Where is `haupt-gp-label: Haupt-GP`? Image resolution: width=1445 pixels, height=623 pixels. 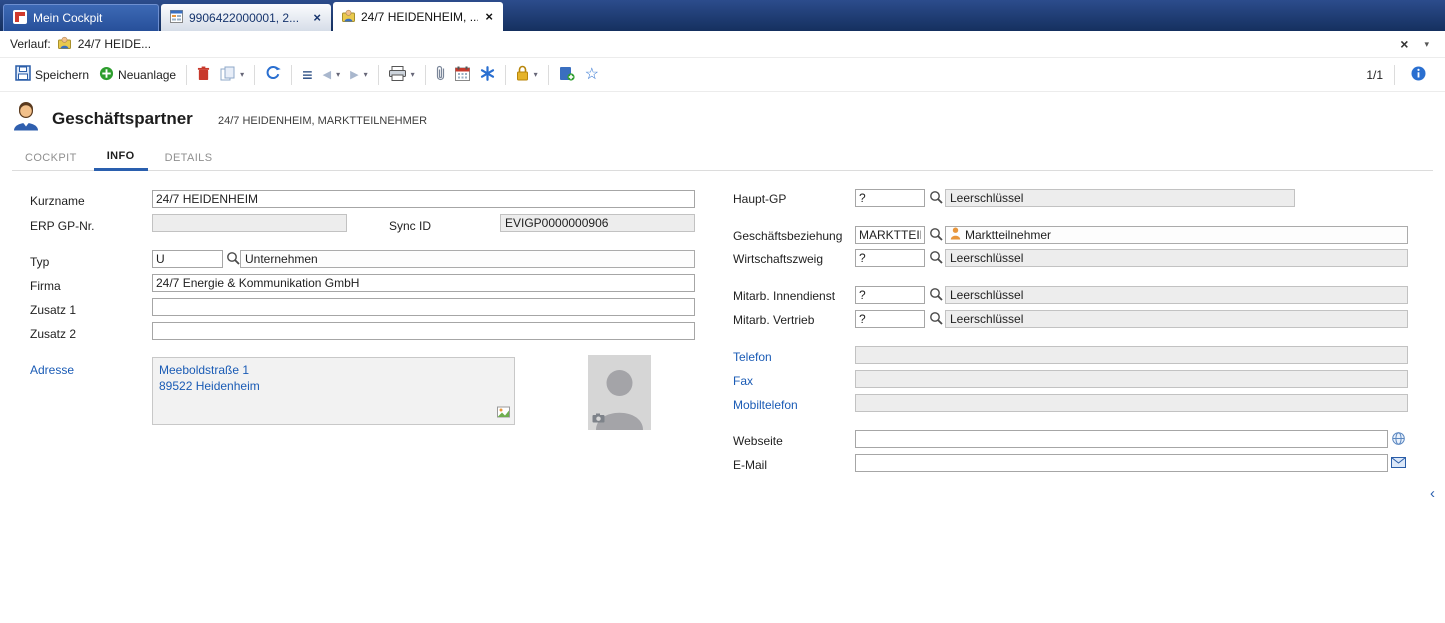 haupt-gp-label: Haupt-GP is located at coordinates (760, 199).